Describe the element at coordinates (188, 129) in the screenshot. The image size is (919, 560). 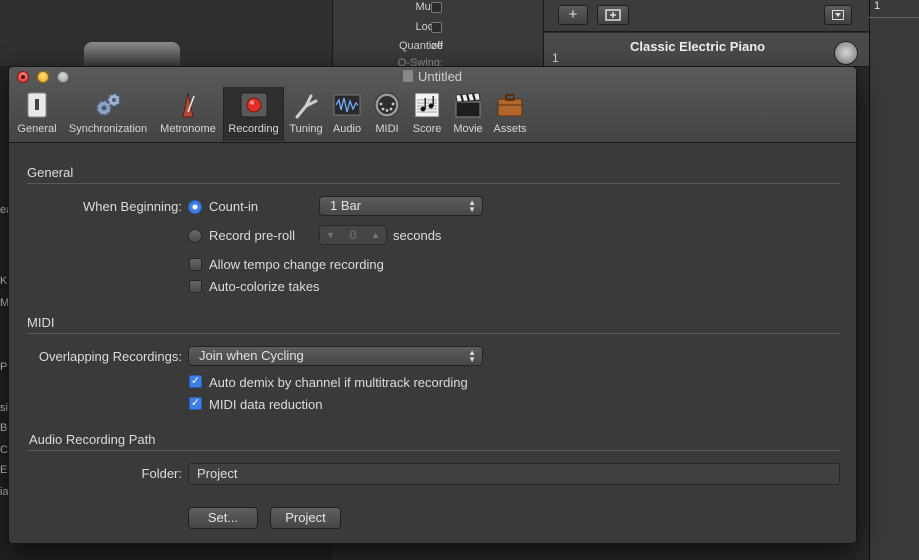
I see `tab-metronome-label: Metronome` at that location.